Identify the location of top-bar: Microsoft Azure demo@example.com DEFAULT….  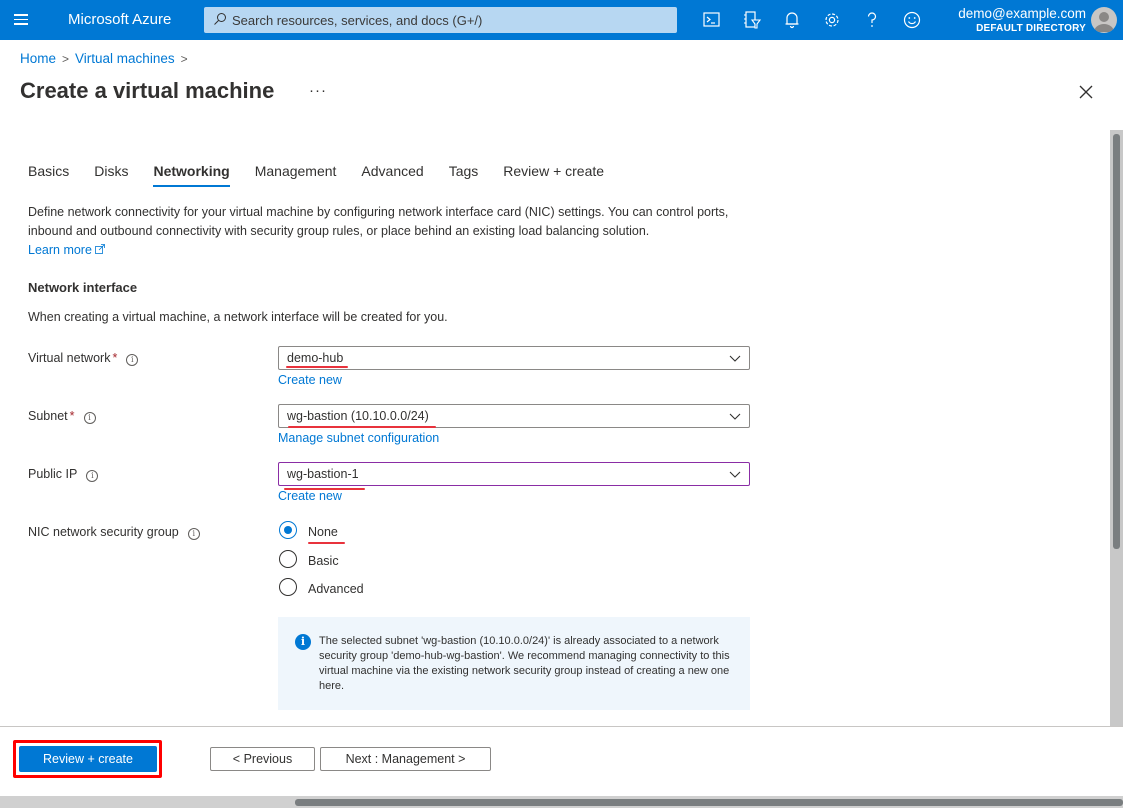
(561, 20).